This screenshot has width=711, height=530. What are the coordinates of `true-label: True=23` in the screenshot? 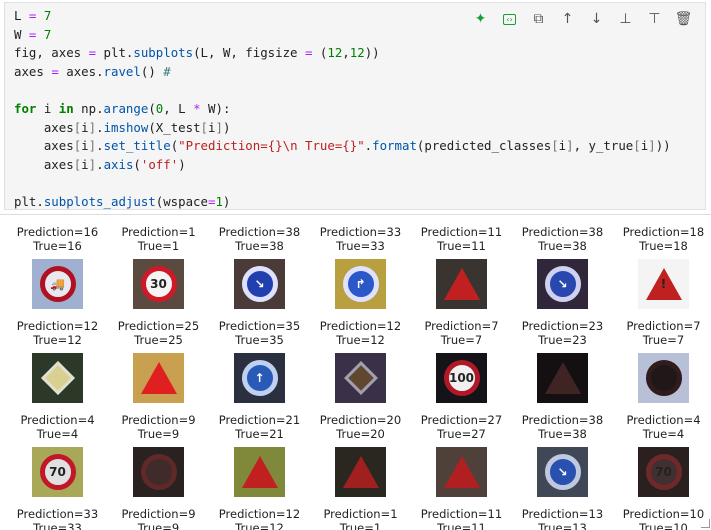 It's located at (562, 340).